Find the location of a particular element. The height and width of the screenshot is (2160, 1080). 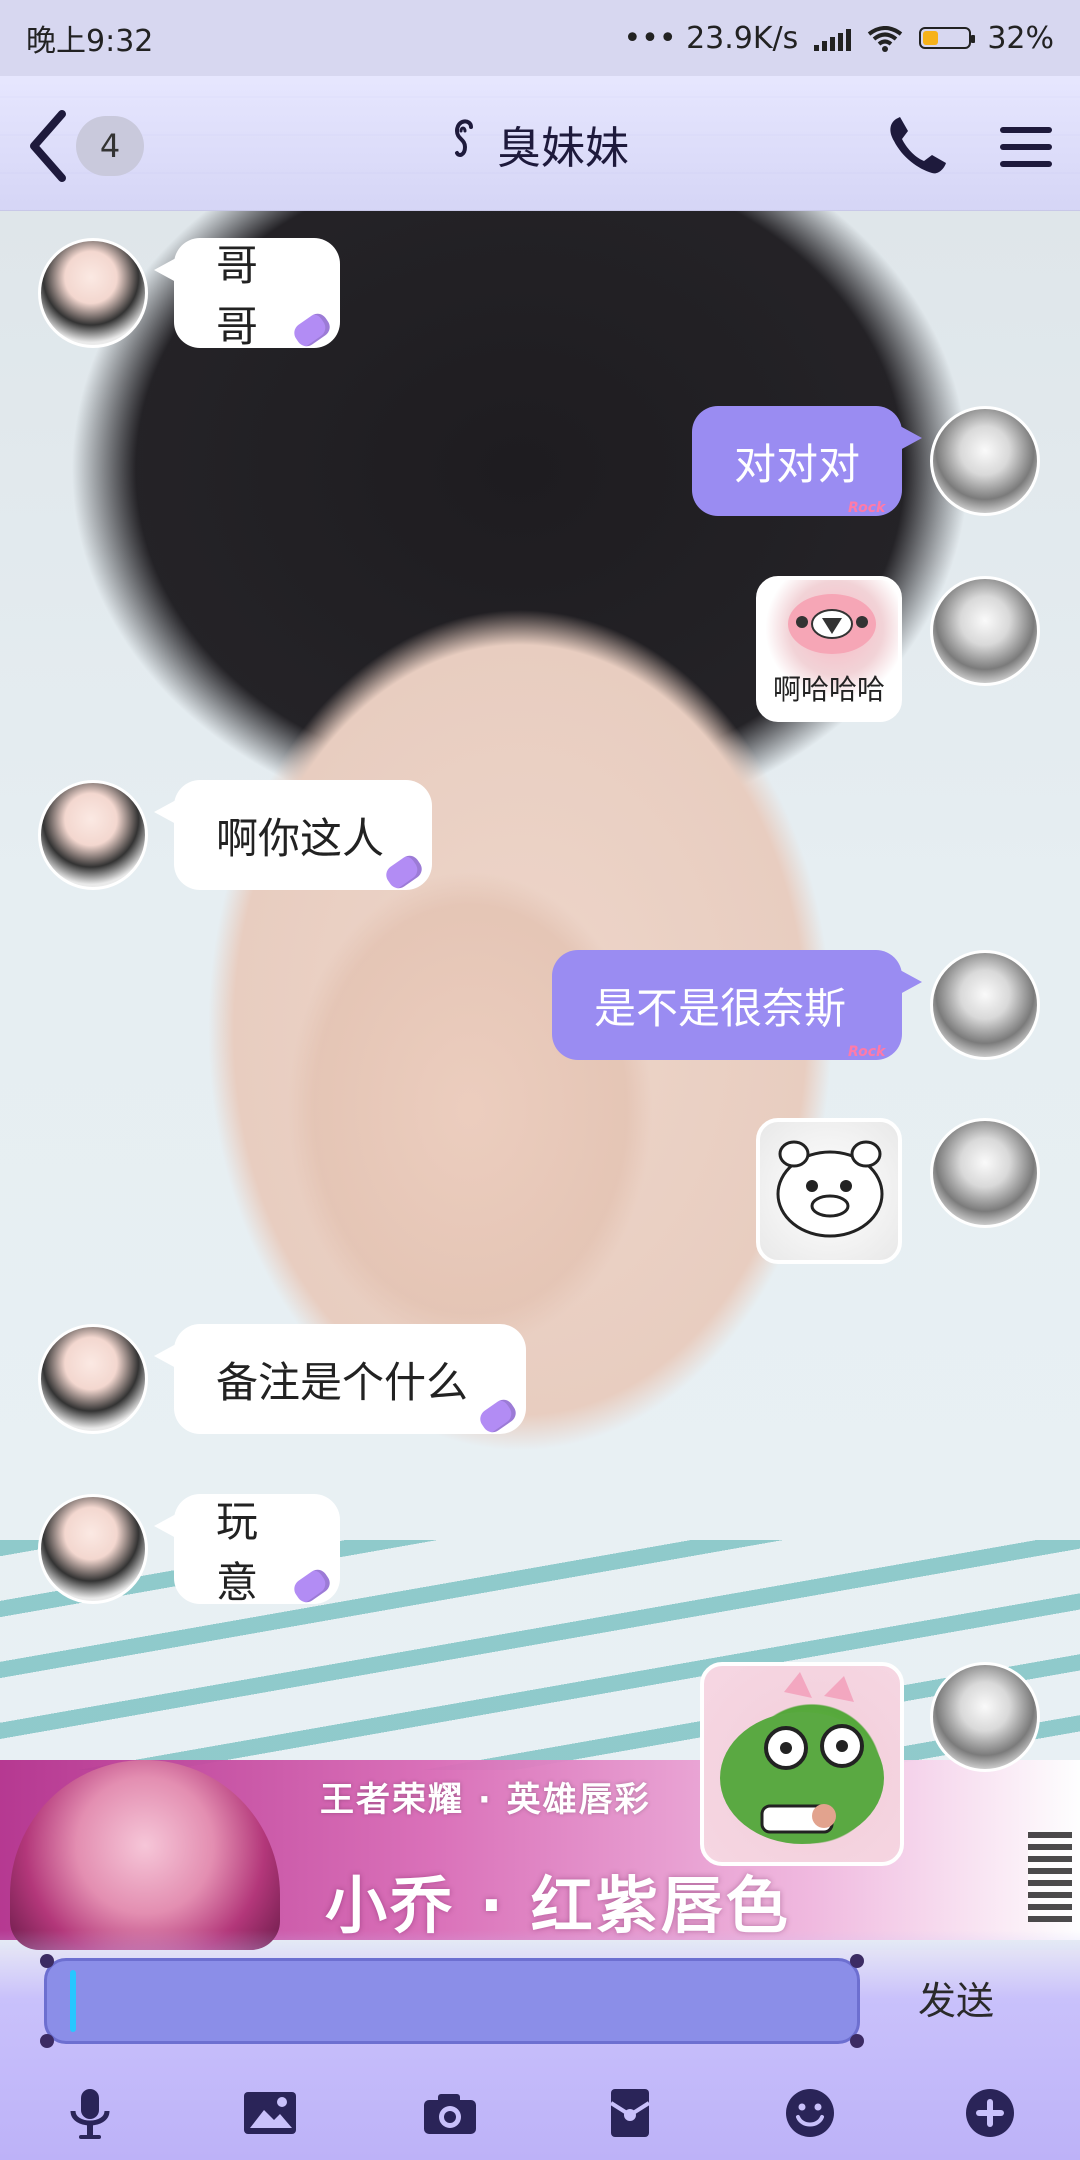

ear-icon is located at coordinates (465, 144).